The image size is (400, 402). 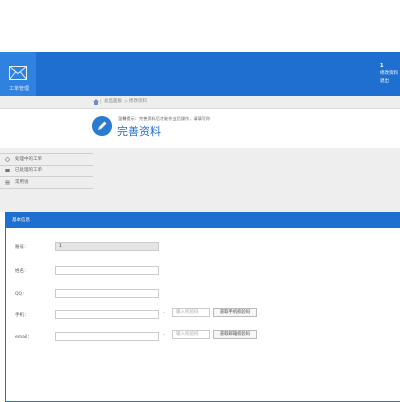 I want to click on breadcrumb, so click(x=200, y=102).